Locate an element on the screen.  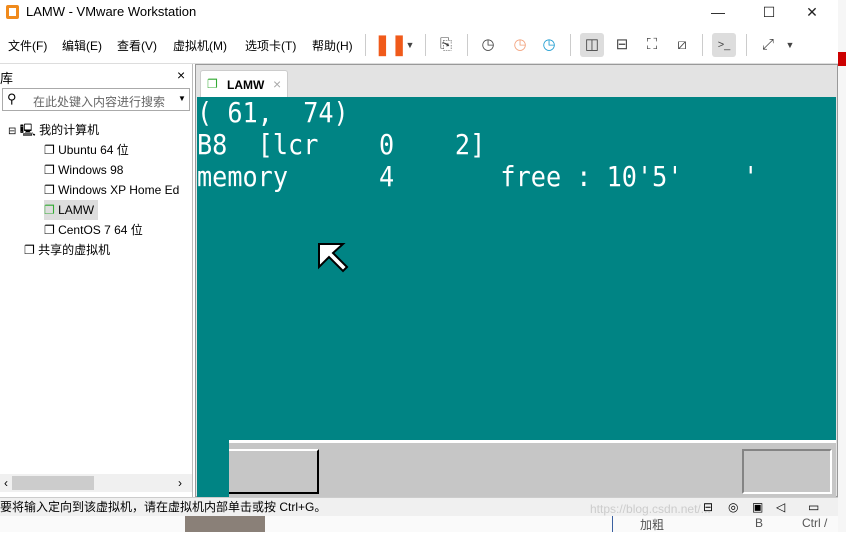
cd-icon: ◎ is located at coordinates (733, 507).